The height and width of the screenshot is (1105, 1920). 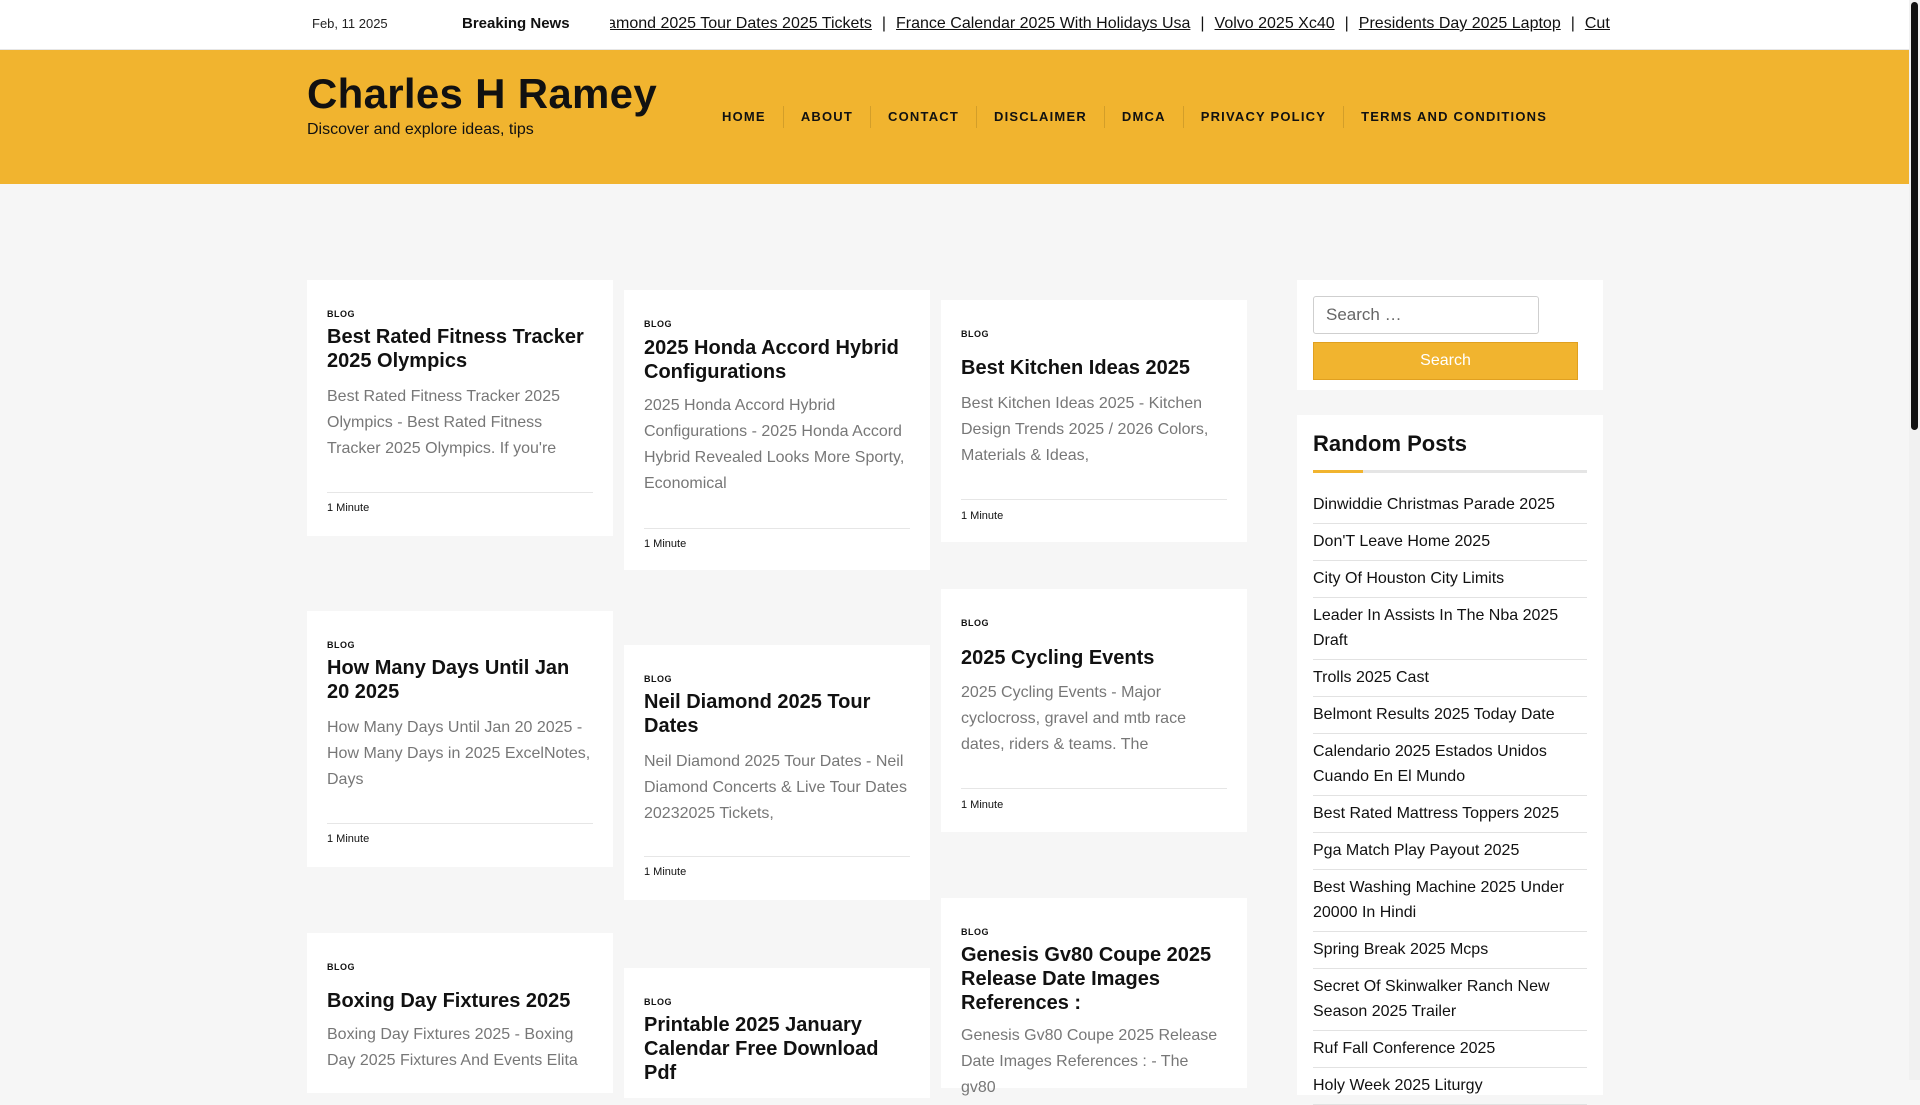 What do you see at coordinates (1914, 216) in the screenshot?
I see `scrollbar-thumb` at bounding box center [1914, 216].